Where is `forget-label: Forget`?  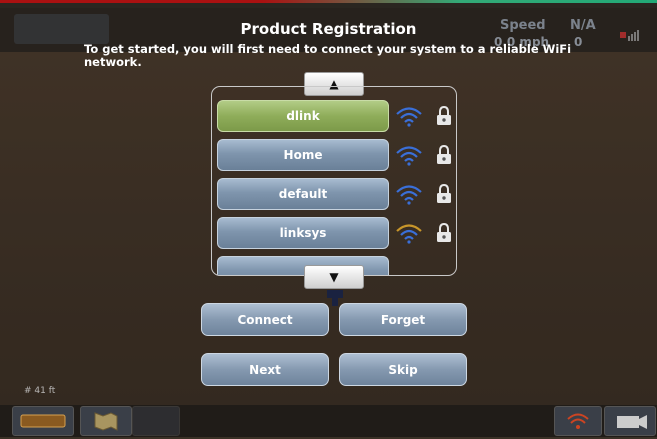 forget-label: Forget is located at coordinates (403, 319).